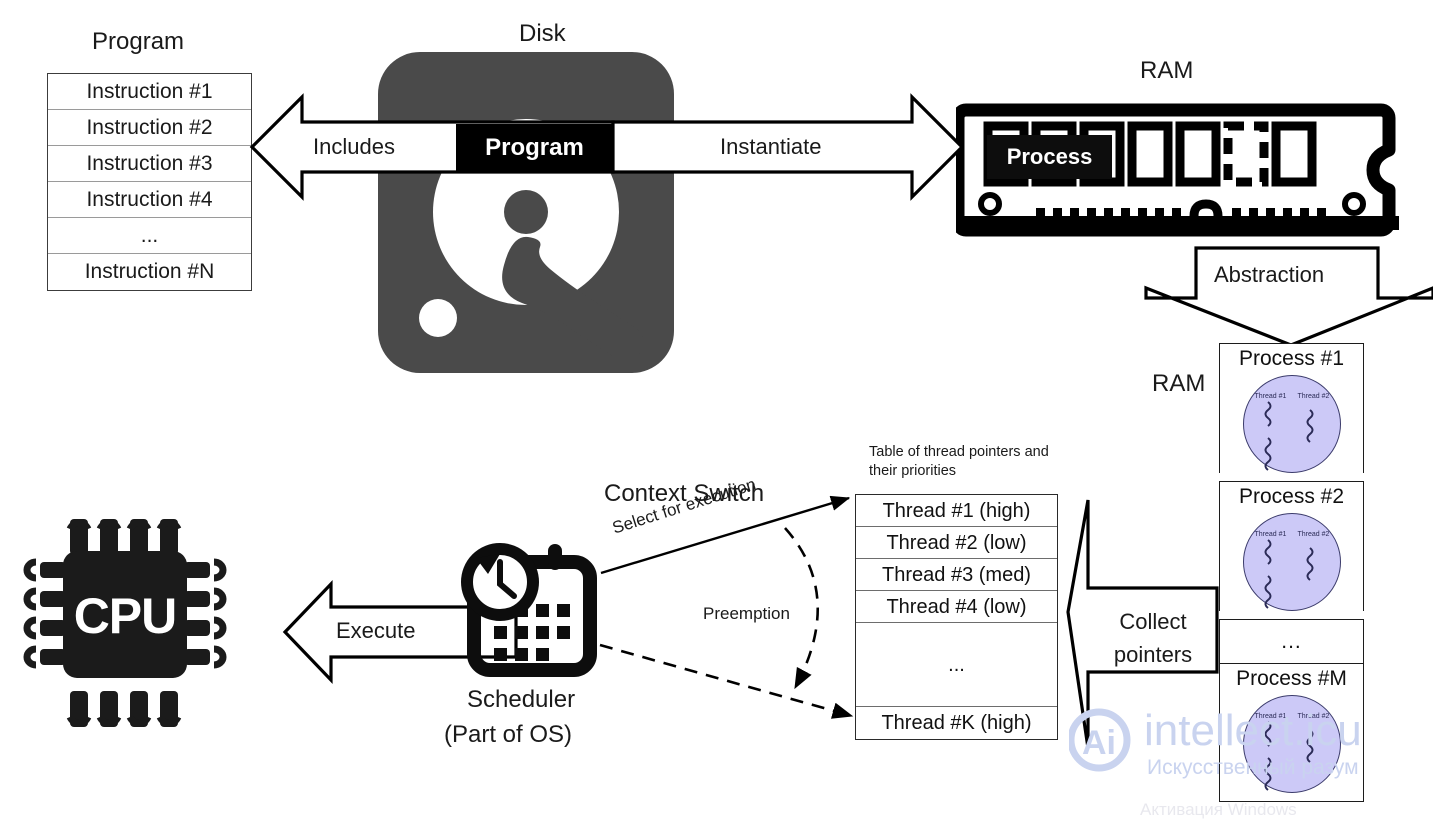 This screenshot has width=1433, height=825. I want to click on hard-disk-icon, so click(526, 212).